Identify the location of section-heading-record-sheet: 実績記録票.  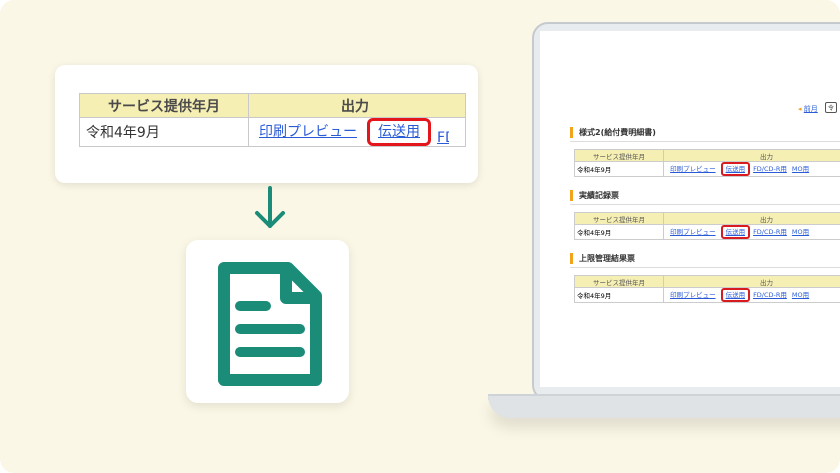
(594, 196).